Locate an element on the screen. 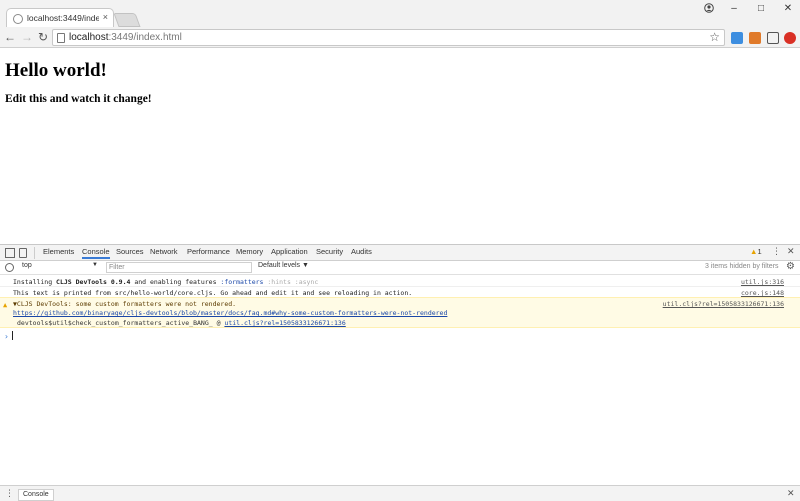 The width and height of the screenshot is (800, 501). devtools-menu-icon: ⋮ is located at coordinates (776, 251).